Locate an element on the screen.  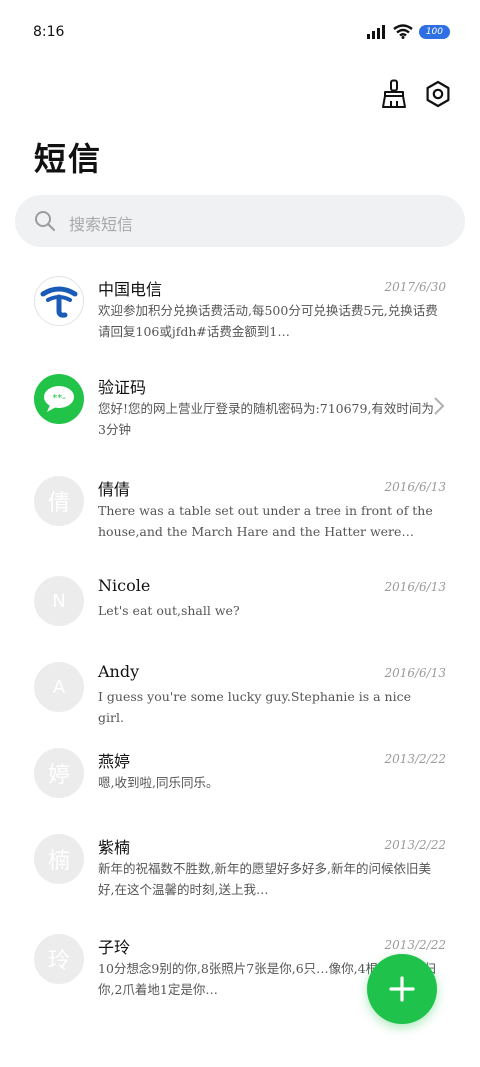
chat-bubble-icon: **- is located at coordinates (59, 399).